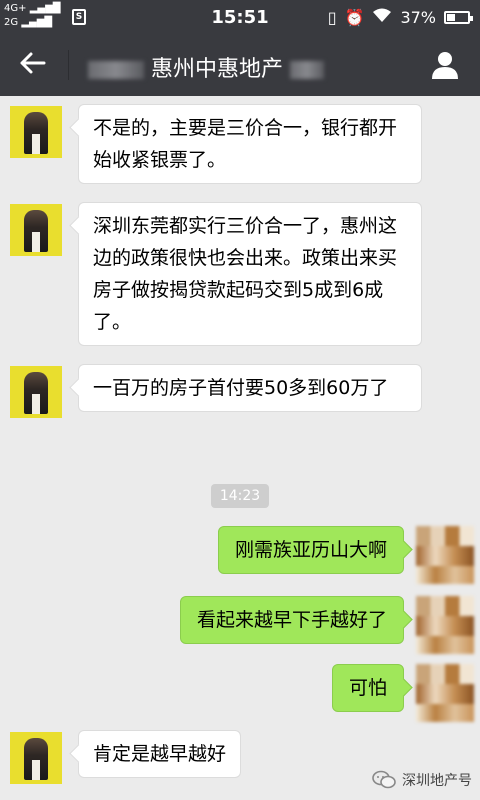  I want to click on message-bubble-outgoing: 刚需族亚历山大啊, so click(310, 550).